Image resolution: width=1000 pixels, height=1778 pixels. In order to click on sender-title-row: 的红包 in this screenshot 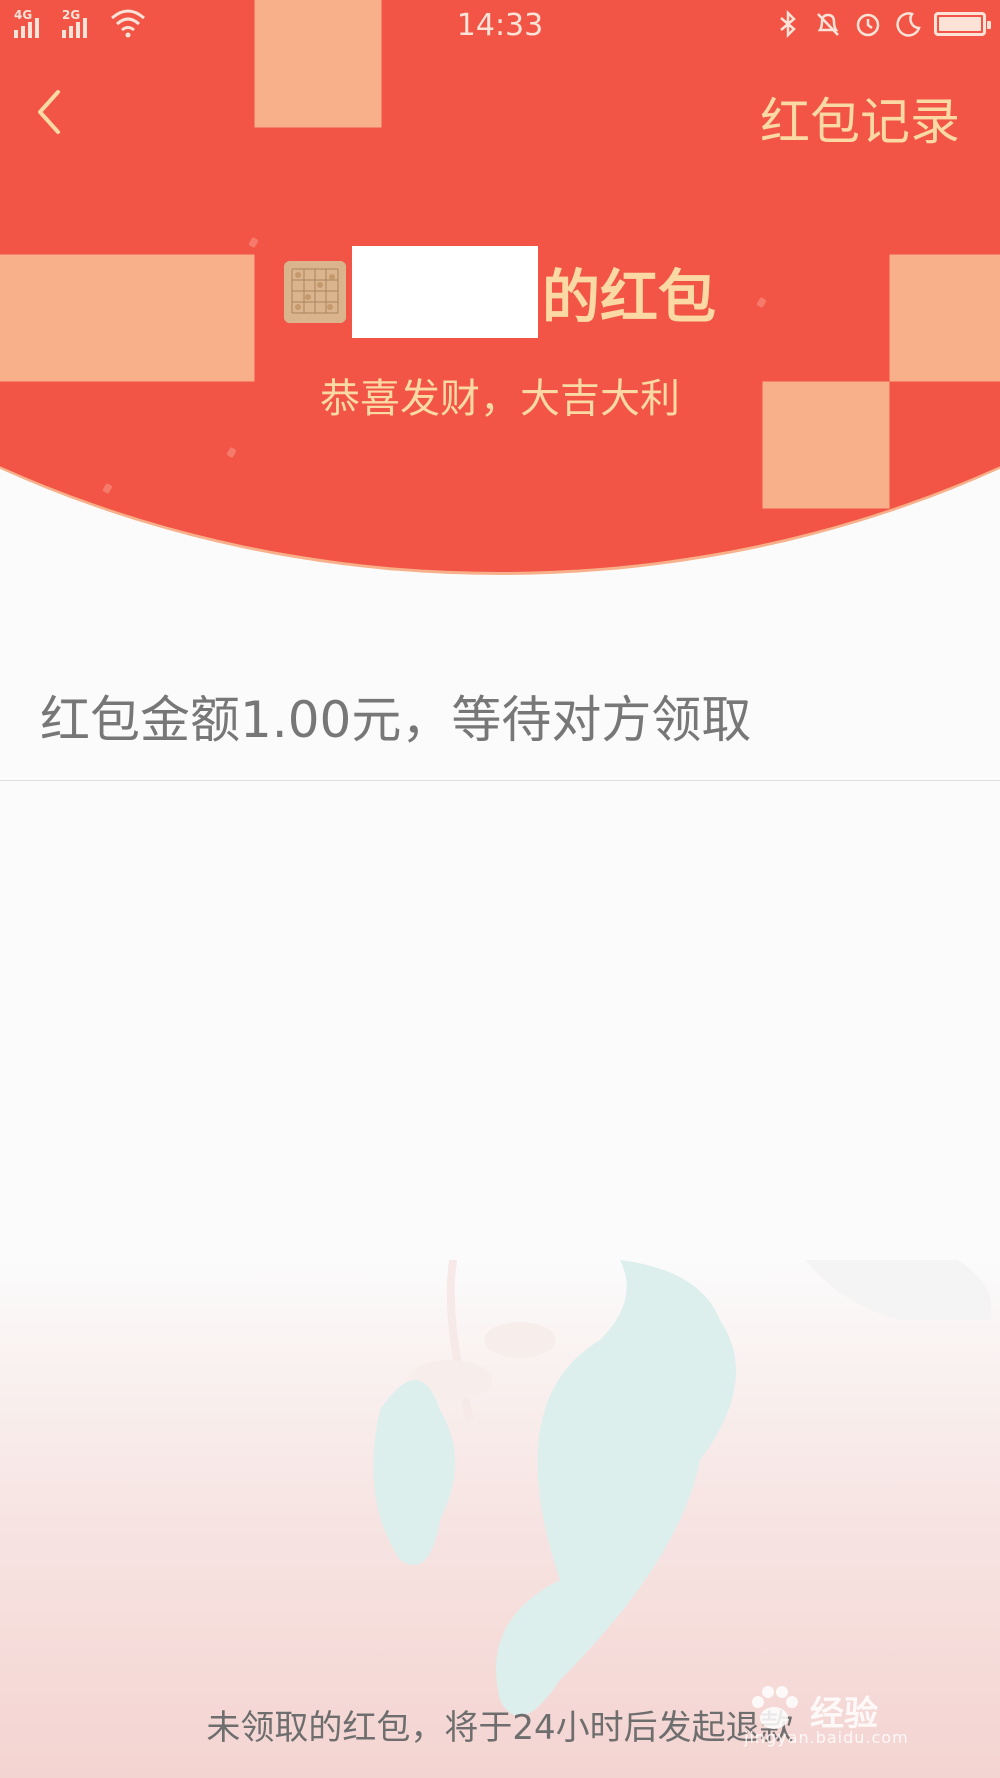, I will do `click(500, 292)`.